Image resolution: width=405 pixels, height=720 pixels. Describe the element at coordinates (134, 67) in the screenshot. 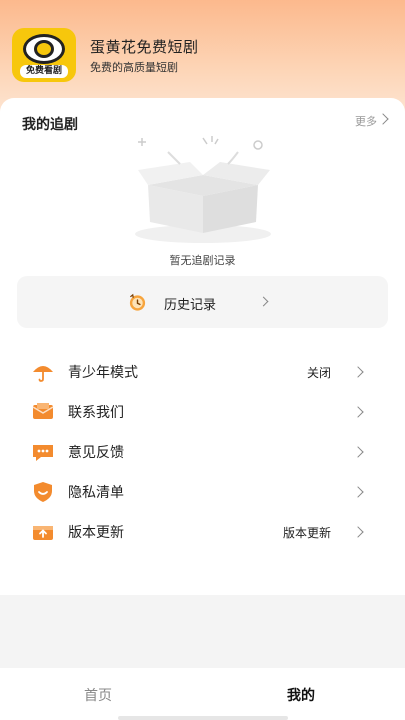

I see `app-subtitle: 免费的高质量短剧` at that location.